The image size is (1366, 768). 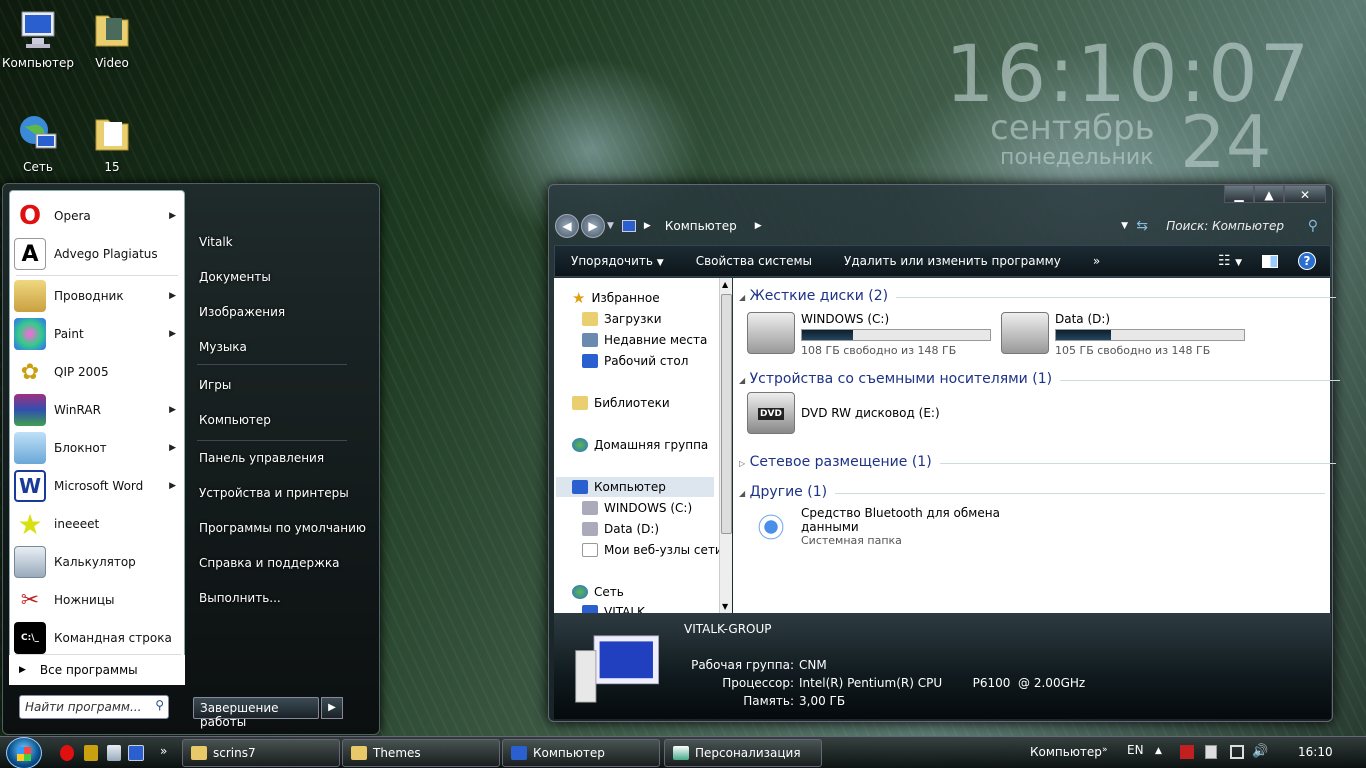 What do you see at coordinates (1123, 334) in the screenshot?
I see `drive-d: Data (D:) 105 ГБ свободно из 148 ГБ` at bounding box center [1123, 334].